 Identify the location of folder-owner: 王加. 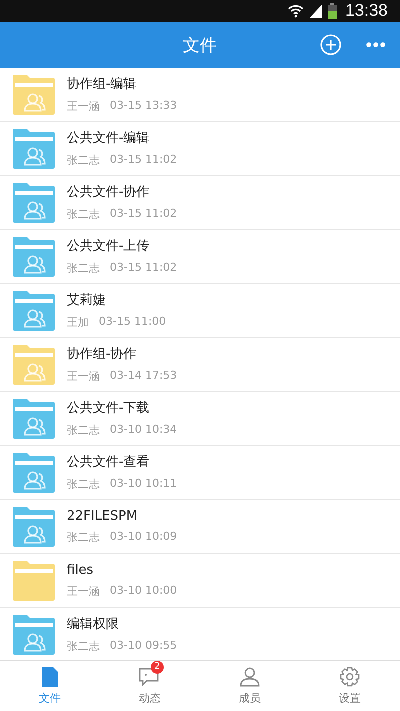
(78, 322).